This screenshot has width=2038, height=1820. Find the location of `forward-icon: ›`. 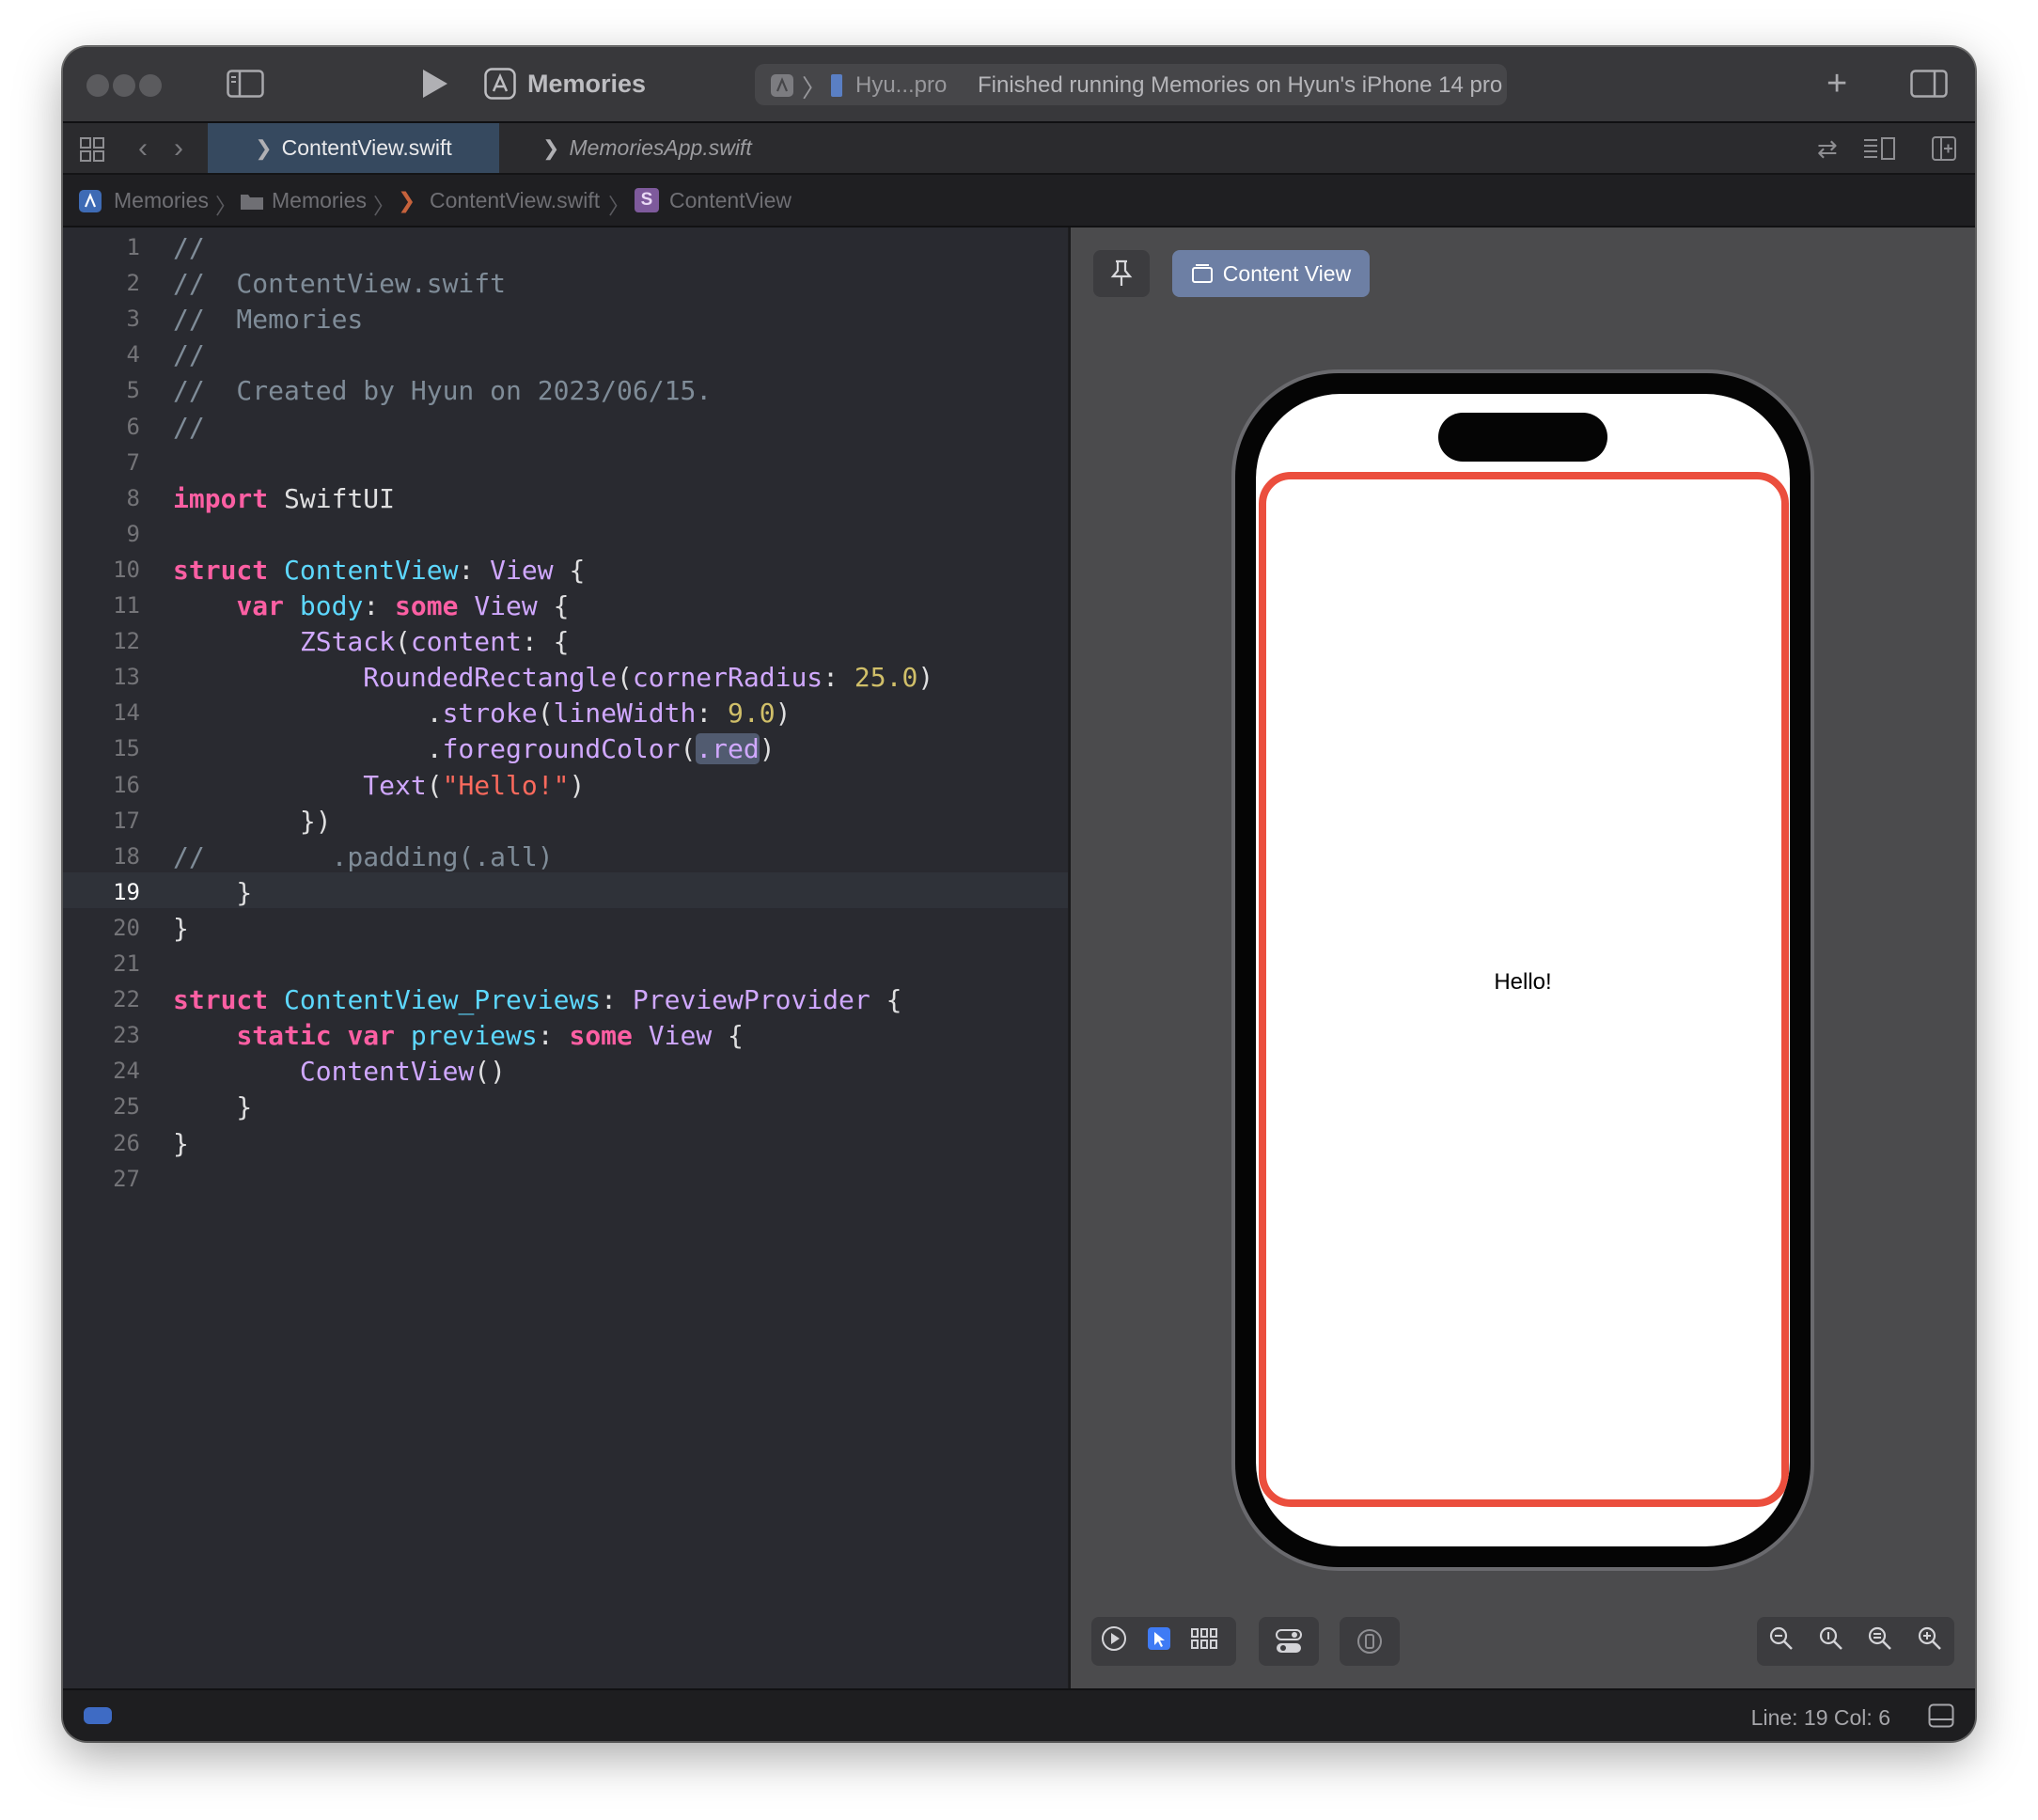

forward-icon: › is located at coordinates (178, 149).